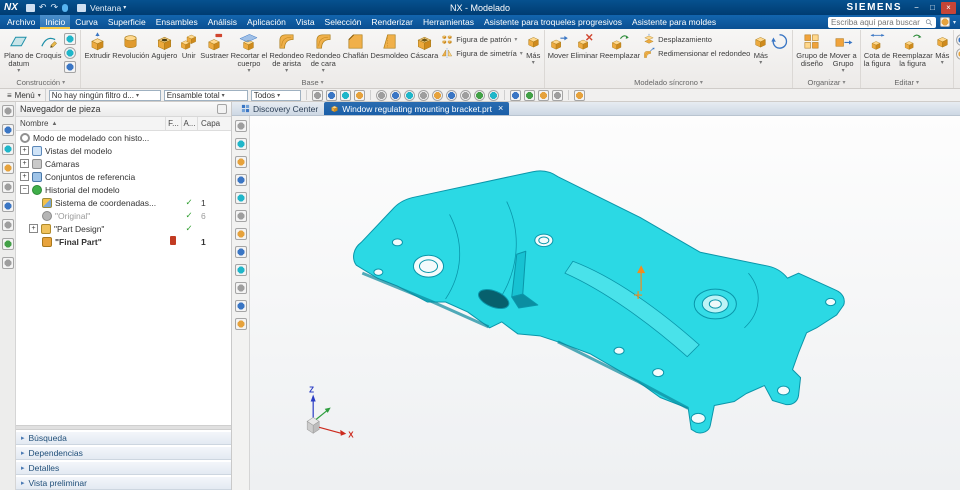 This screenshot has height=490, width=960. I want to click on offset-region-button: Desplazamiento, so click(696, 39).